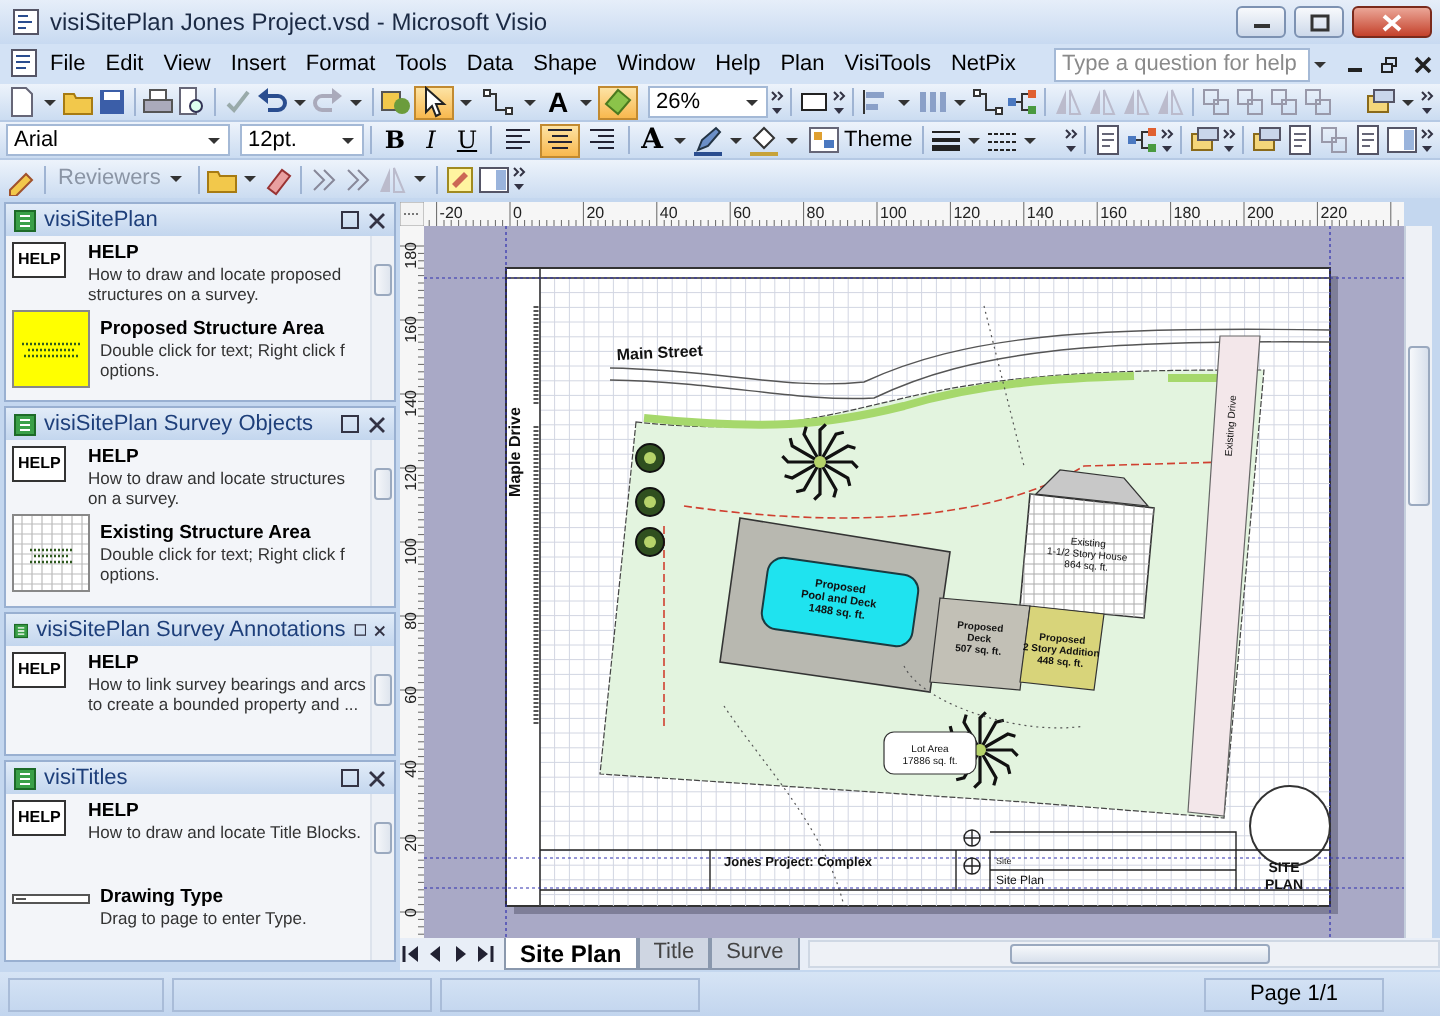 Image resolution: width=1440 pixels, height=1016 pixels. What do you see at coordinates (431, 140) in the screenshot?
I see `italic-button: I` at bounding box center [431, 140].